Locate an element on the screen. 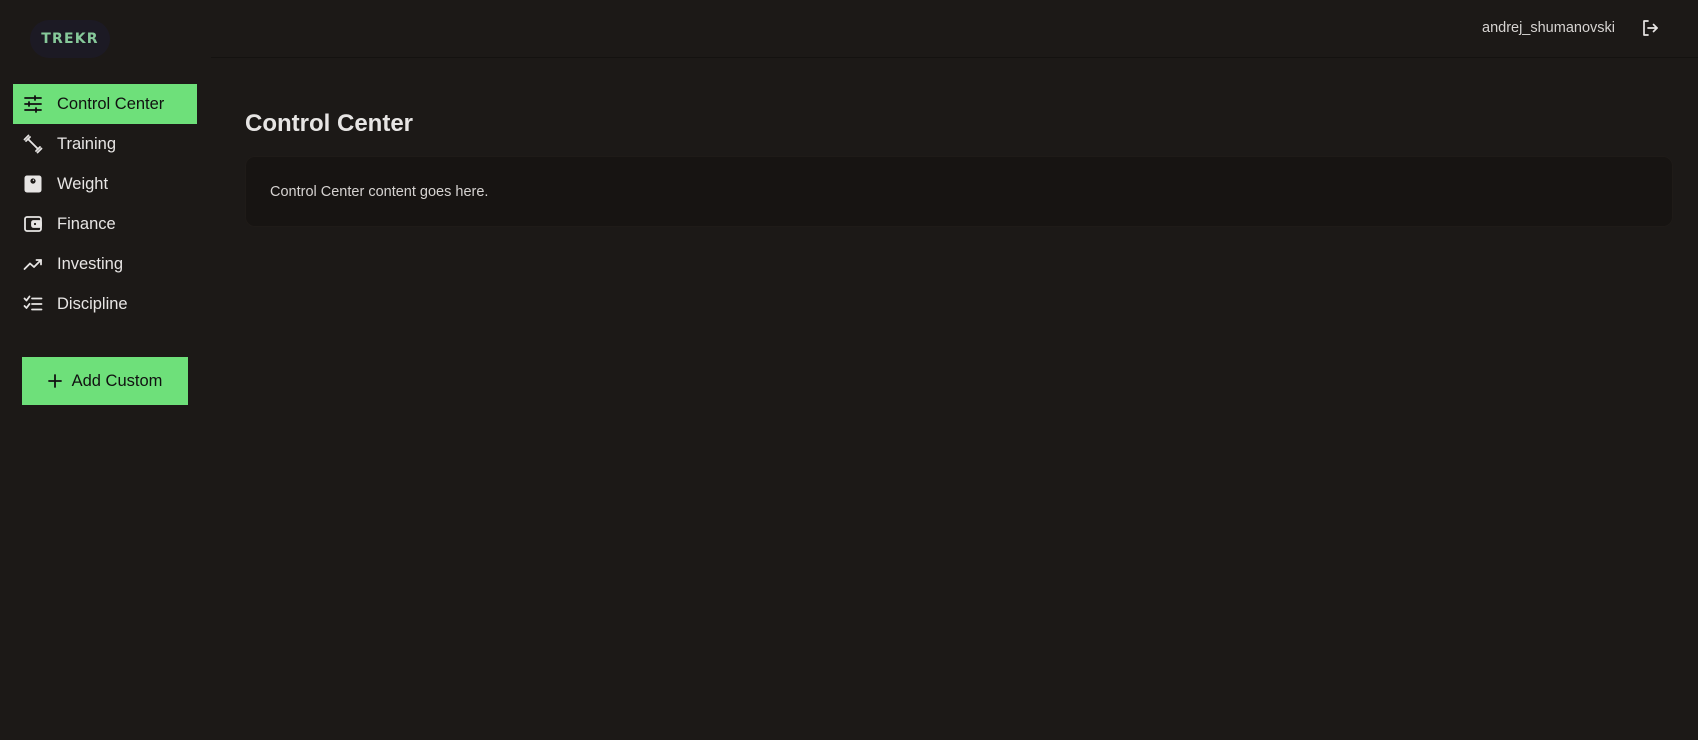 The width and height of the screenshot is (1698, 740). sidebar-item-investing: Investing is located at coordinates (105, 264).